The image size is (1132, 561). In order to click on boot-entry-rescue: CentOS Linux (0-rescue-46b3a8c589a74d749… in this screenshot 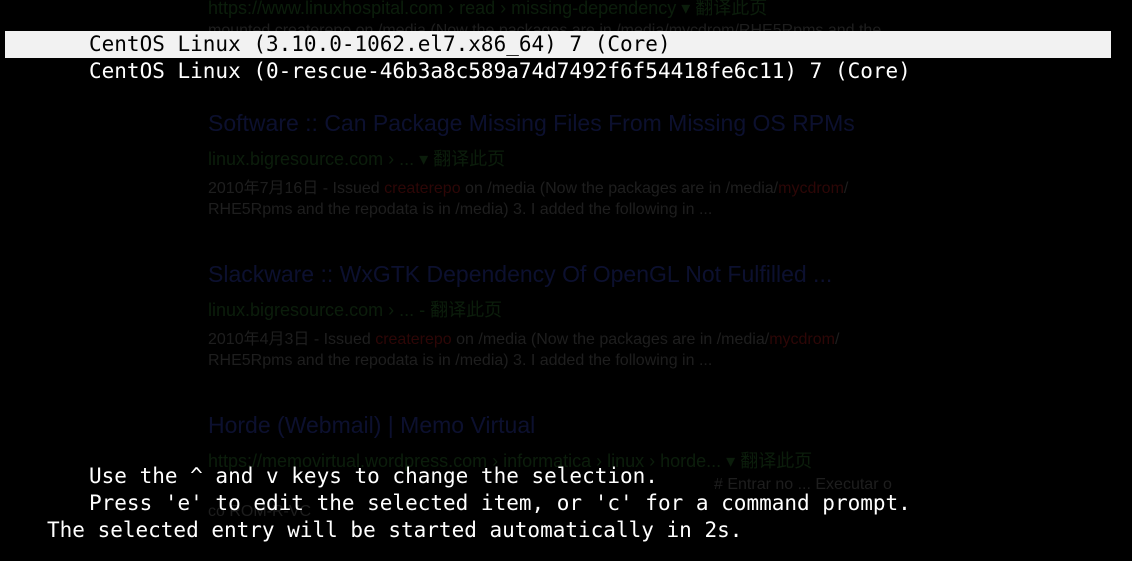, I will do `click(500, 71)`.